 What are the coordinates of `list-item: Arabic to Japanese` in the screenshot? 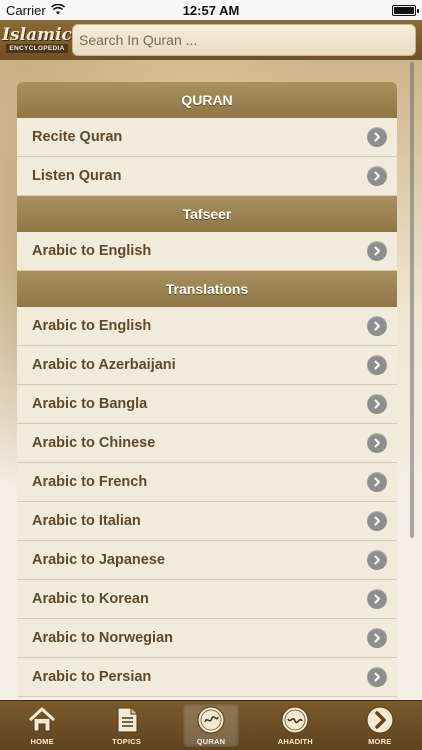 It's located at (207, 560).